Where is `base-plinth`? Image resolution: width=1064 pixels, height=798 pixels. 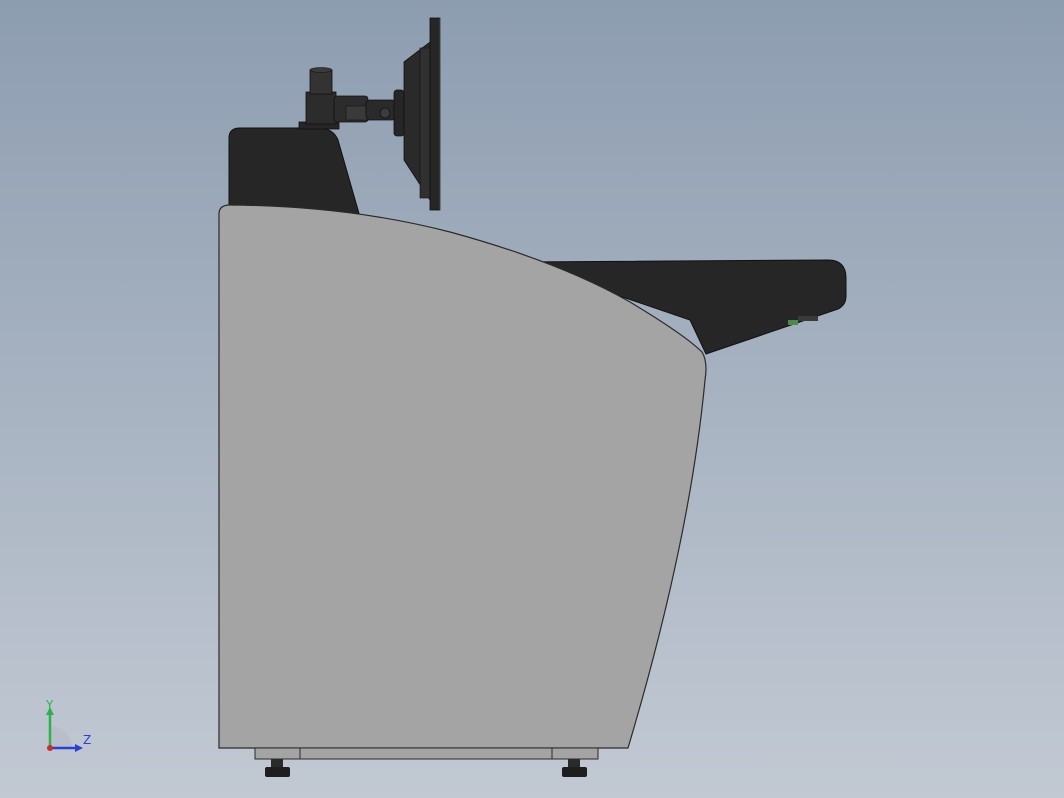
base-plinth is located at coordinates (426, 753).